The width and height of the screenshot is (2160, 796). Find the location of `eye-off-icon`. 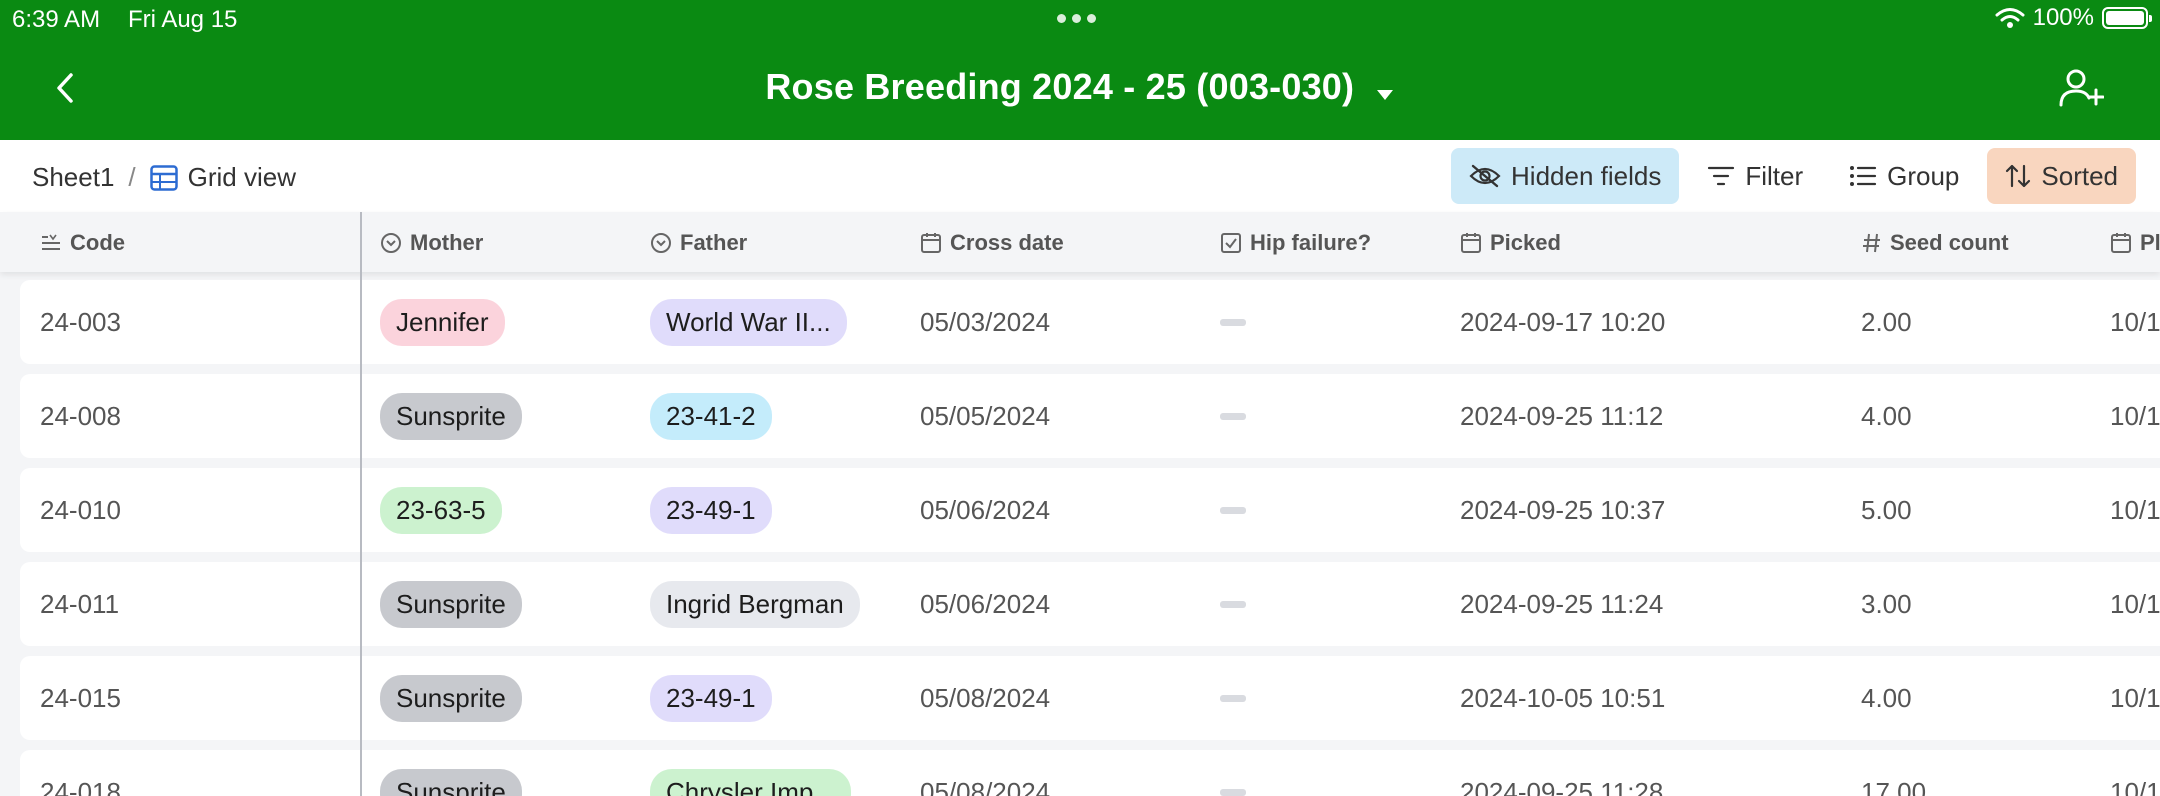

eye-off-icon is located at coordinates (1485, 176).